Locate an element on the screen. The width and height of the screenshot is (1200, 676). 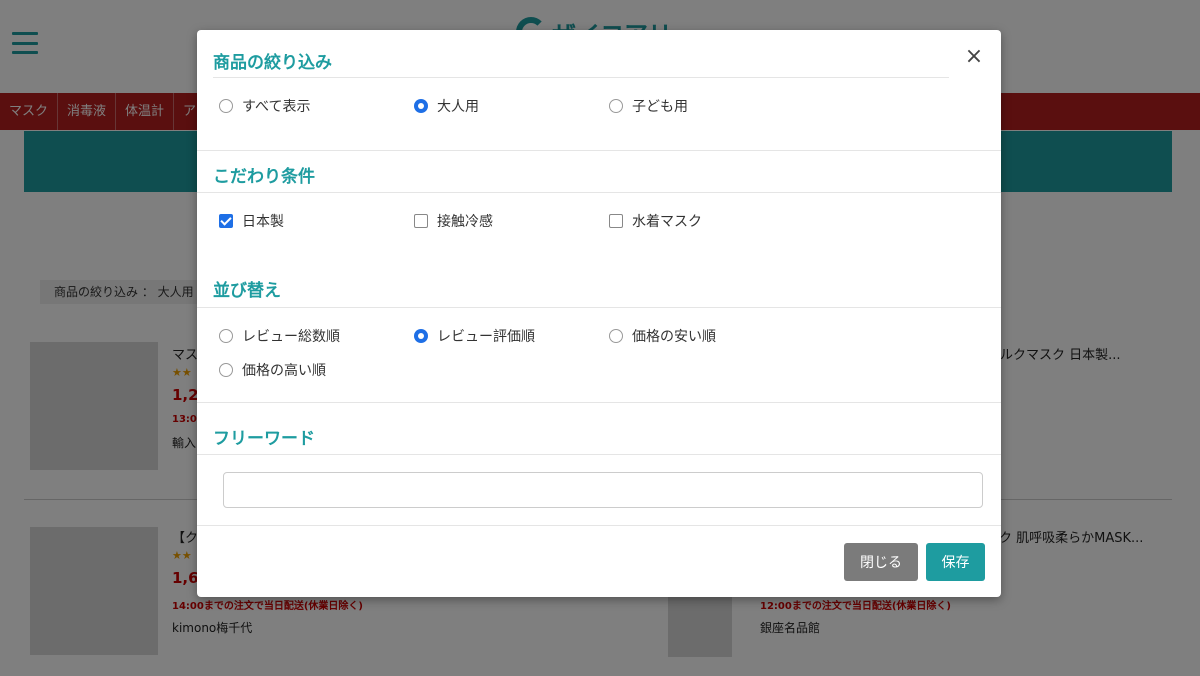
option-label: すべて表示 is located at coordinates (276, 107).